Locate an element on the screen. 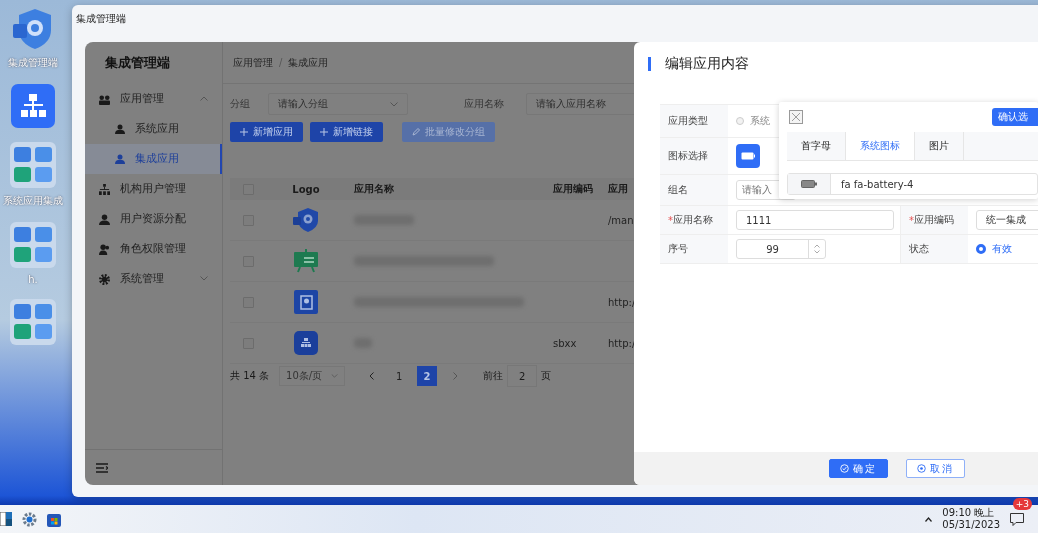 This screenshot has width=1038, height=533. form-label: 应用类型 is located at coordinates (694, 121).